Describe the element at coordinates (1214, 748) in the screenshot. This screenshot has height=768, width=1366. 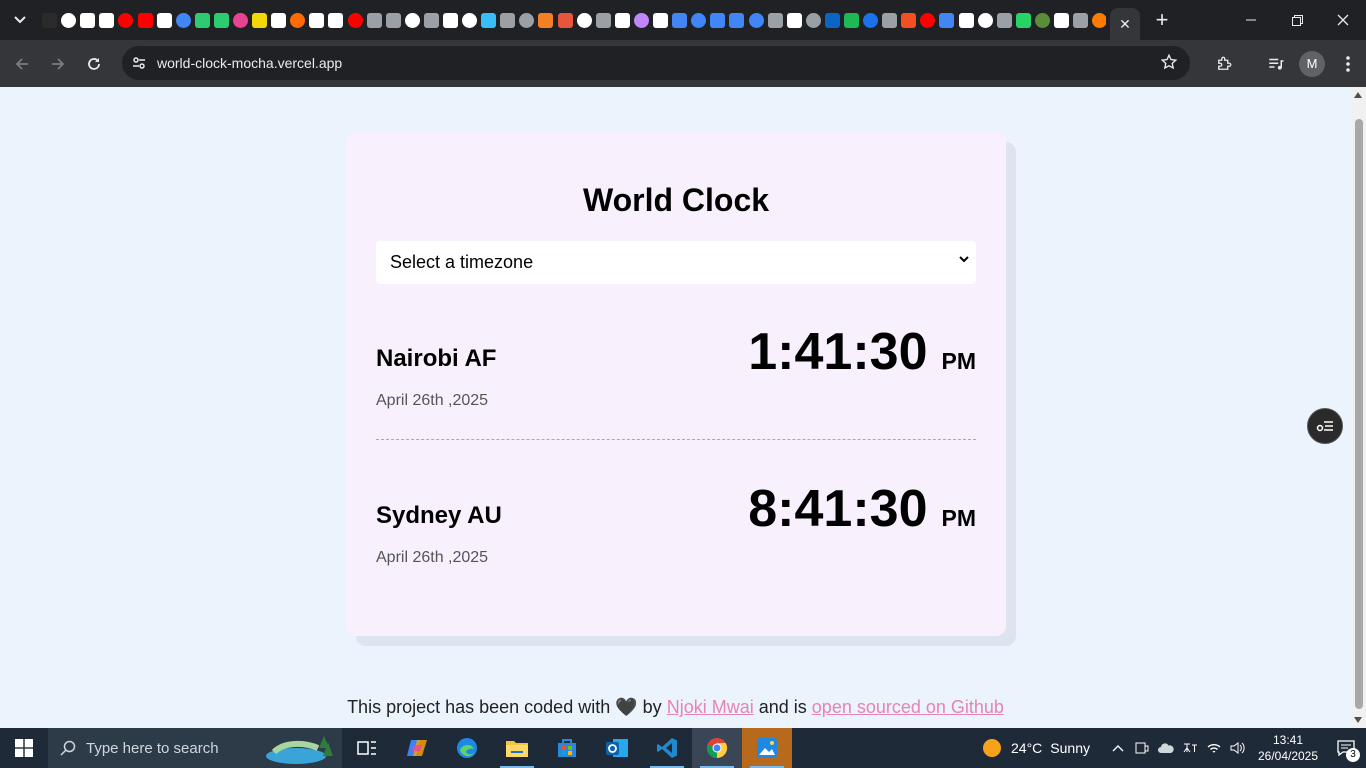
I see `network-button` at that location.